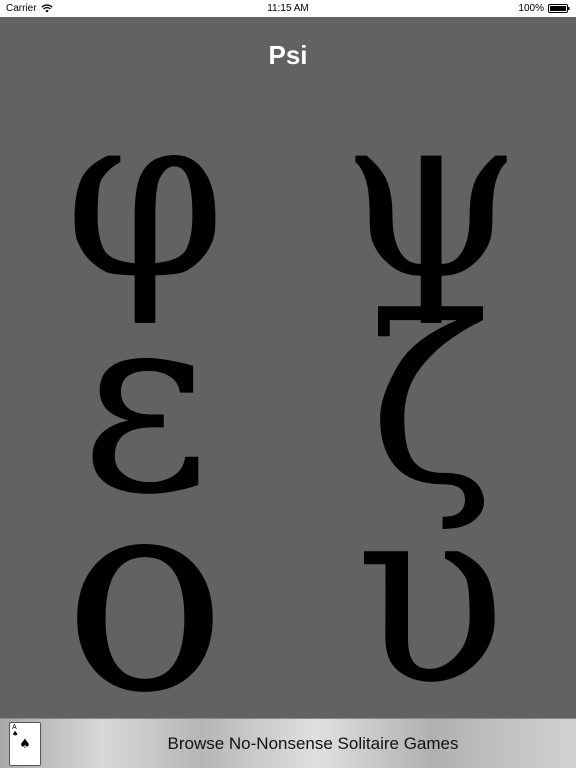 The width and height of the screenshot is (576, 768). I want to click on card-rank: A ♠, so click(15, 730).